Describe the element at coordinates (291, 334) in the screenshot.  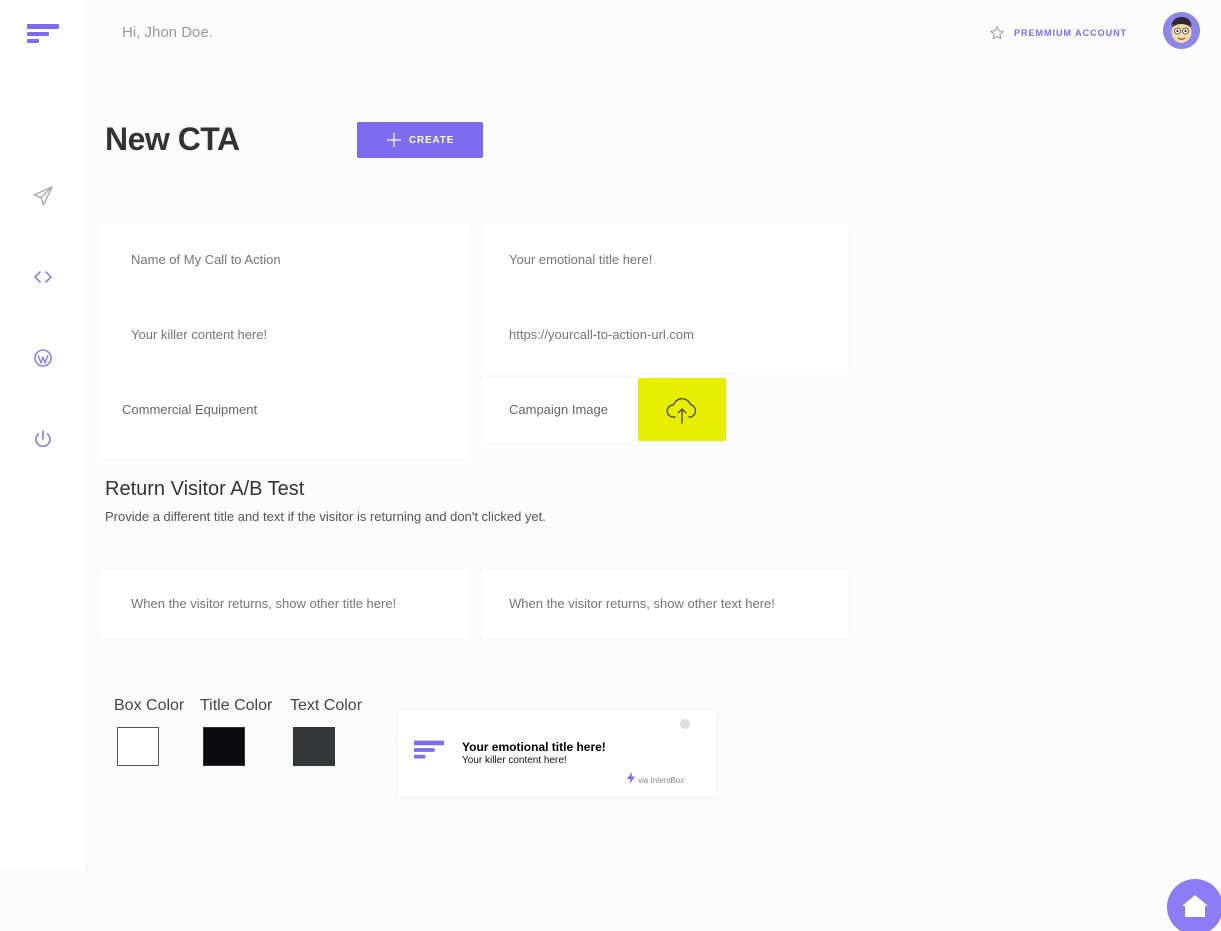
I see `cta-content-field` at that location.